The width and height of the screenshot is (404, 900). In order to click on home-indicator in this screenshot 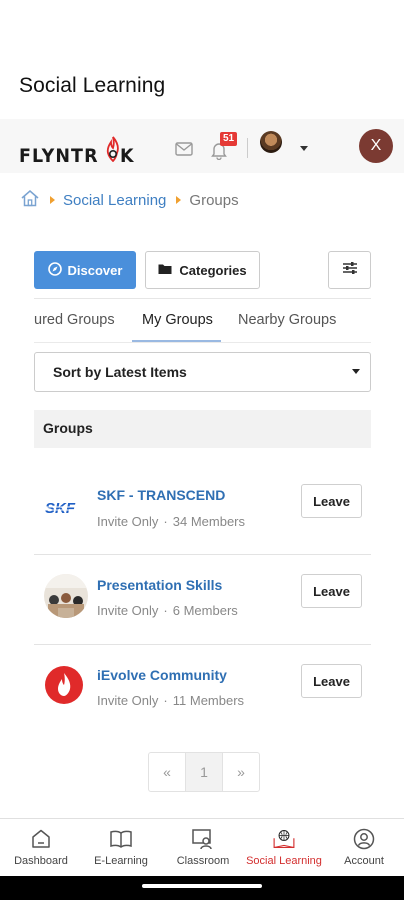, I will do `click(202, 886)`.